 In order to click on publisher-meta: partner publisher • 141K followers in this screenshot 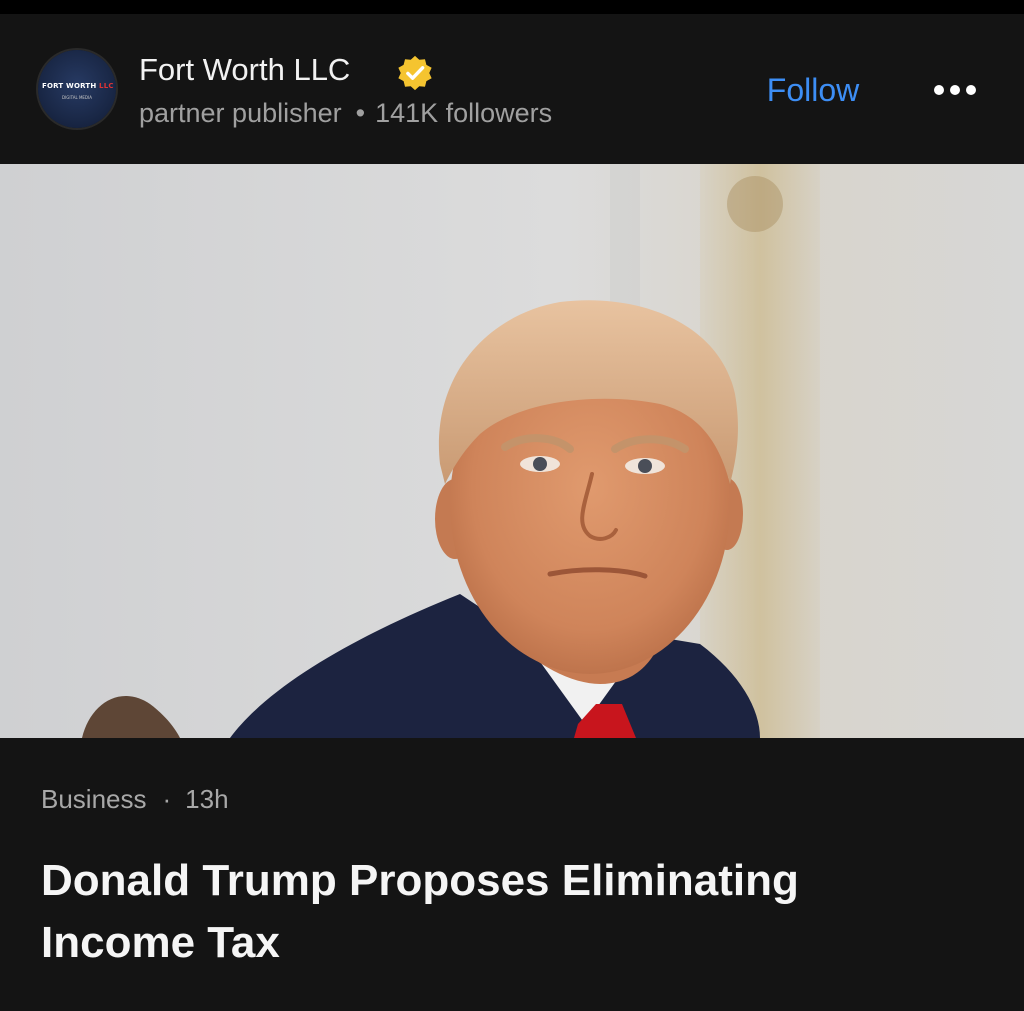, I will do `click(345, 113)`.